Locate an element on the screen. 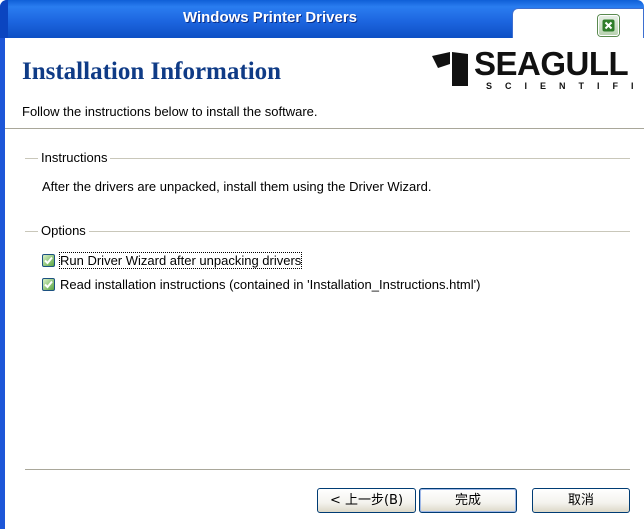  title-bar: Windows Printer Drivers is located at coordinates (322, 19).